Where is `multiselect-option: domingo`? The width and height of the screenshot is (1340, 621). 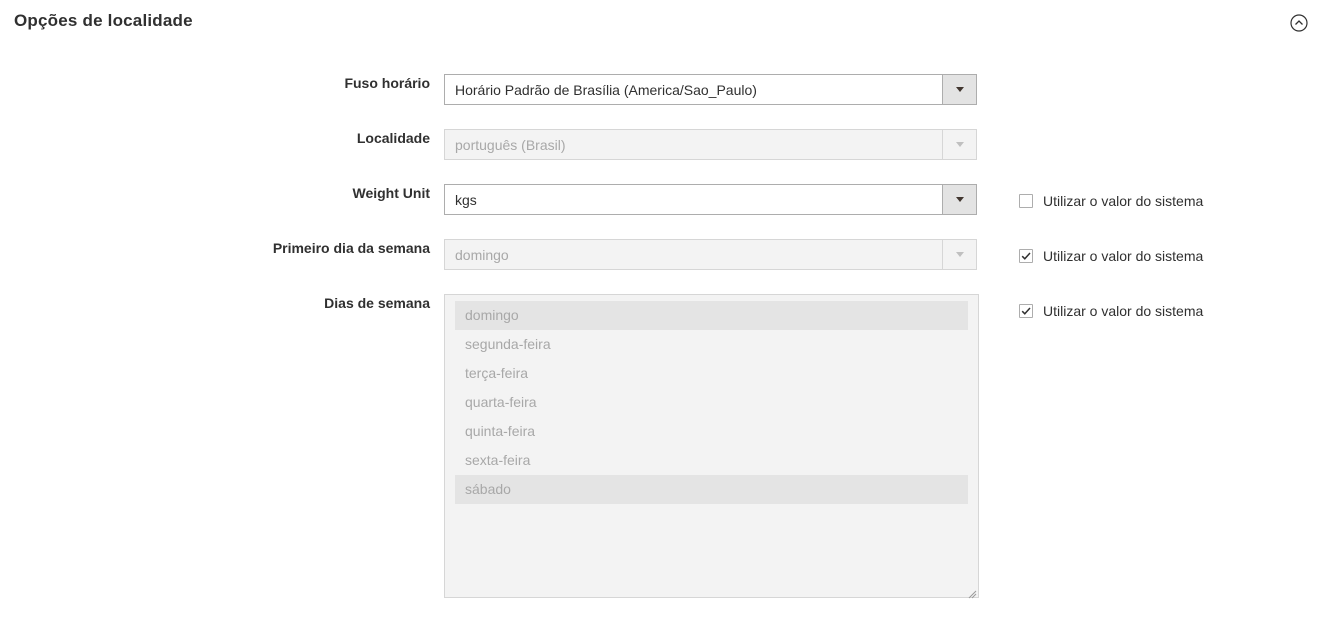
multiselect-option: domingo is located at coordinates (711, 315).